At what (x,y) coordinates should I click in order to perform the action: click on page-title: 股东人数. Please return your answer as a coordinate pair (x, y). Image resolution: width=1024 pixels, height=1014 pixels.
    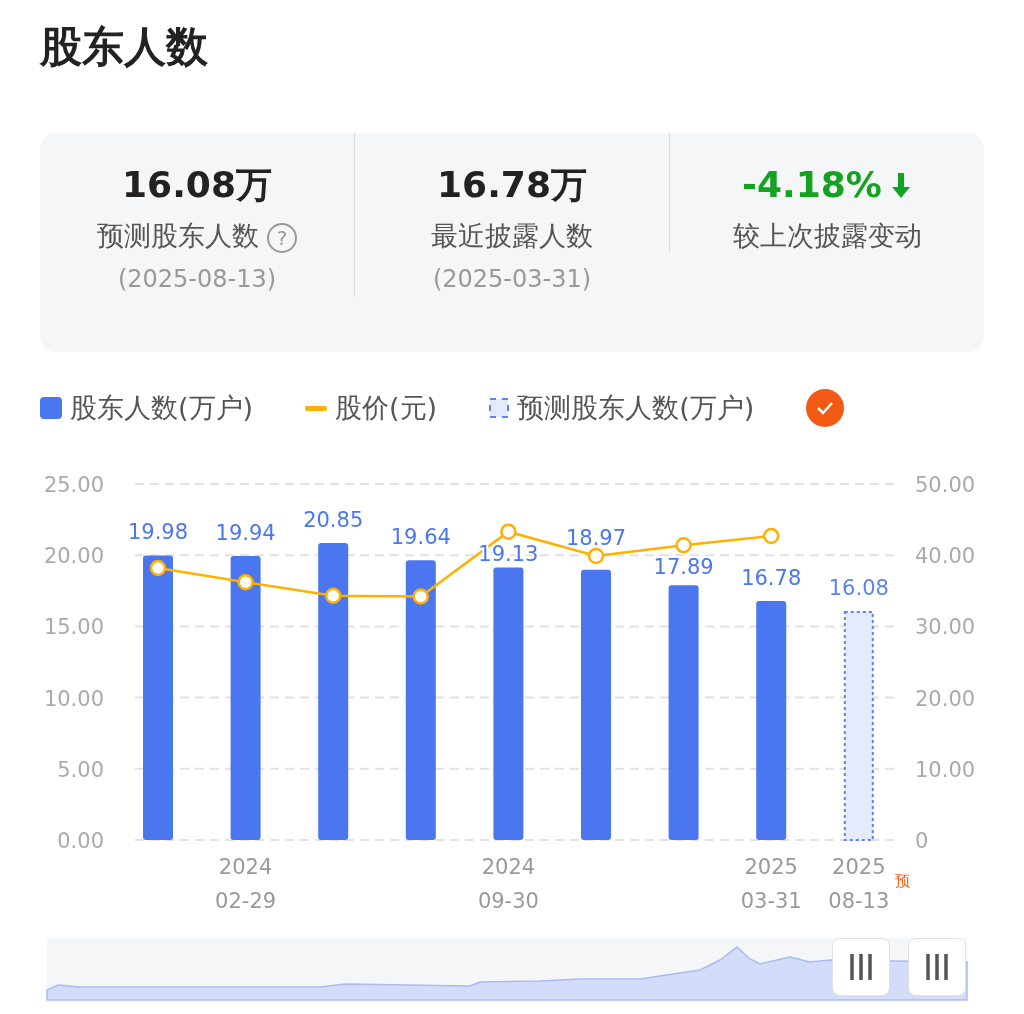
    Looking at the image, I should click on (123, 47).